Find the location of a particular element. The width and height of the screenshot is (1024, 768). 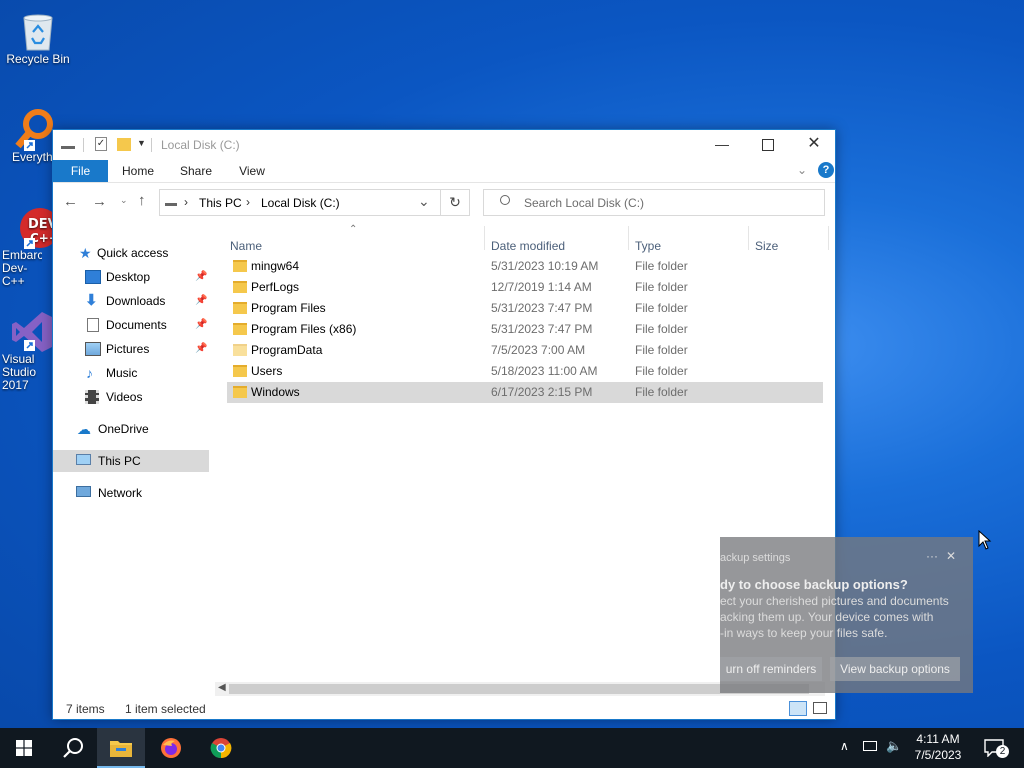

toast-close-icon: ✕ is located at coordinates (951, 556).